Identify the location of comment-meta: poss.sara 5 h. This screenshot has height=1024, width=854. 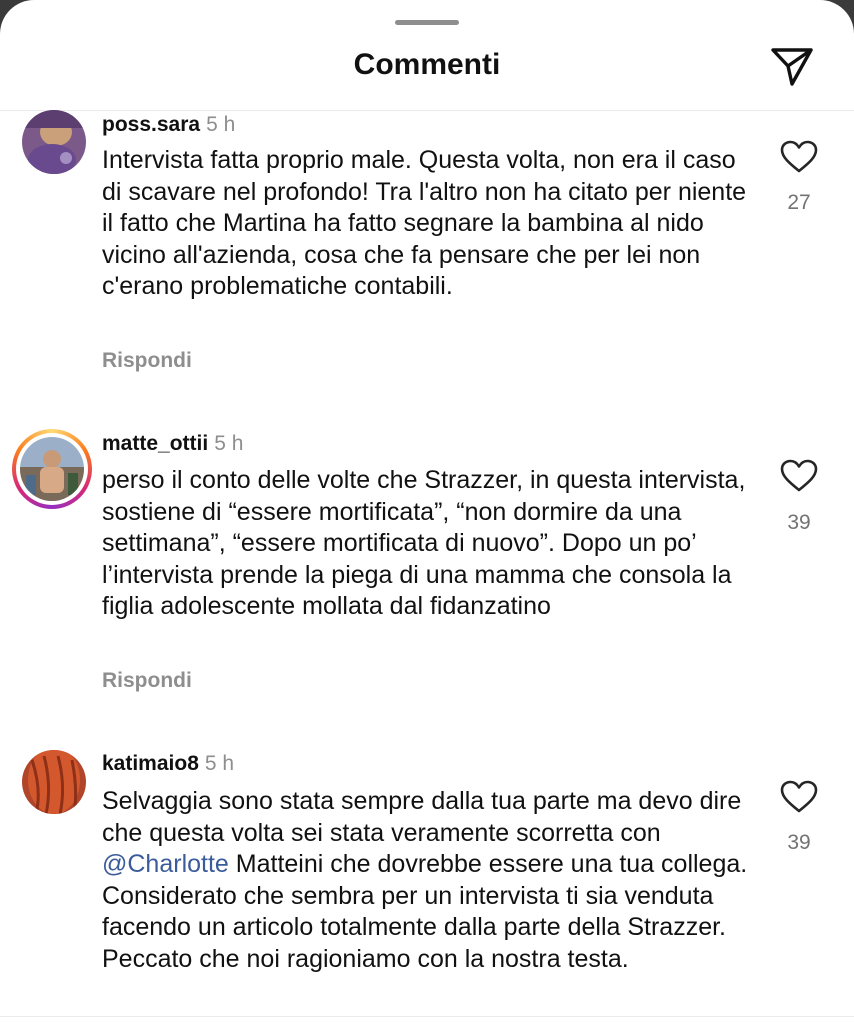
(168, 125).